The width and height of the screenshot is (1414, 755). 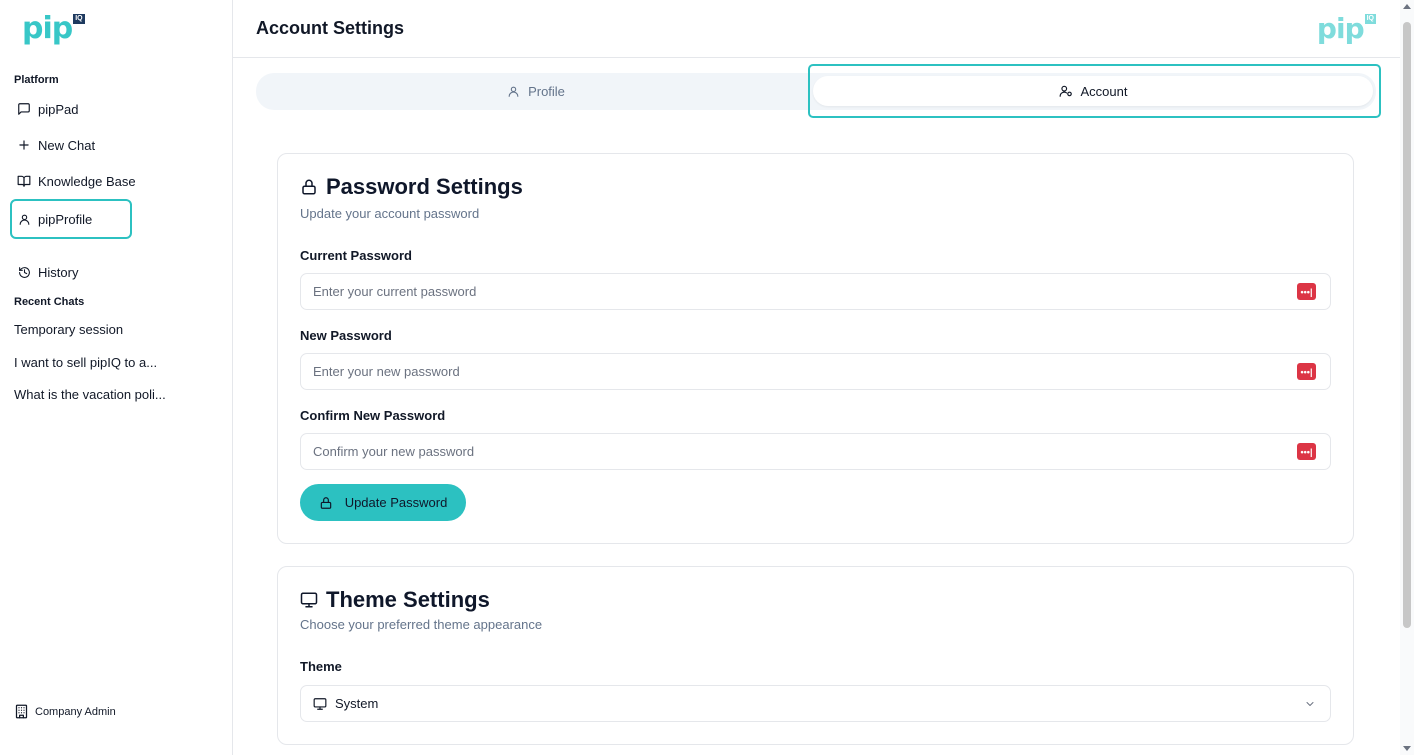 I want to click on theme-settings-title: Theme Settings, so click(x=395, y=600).